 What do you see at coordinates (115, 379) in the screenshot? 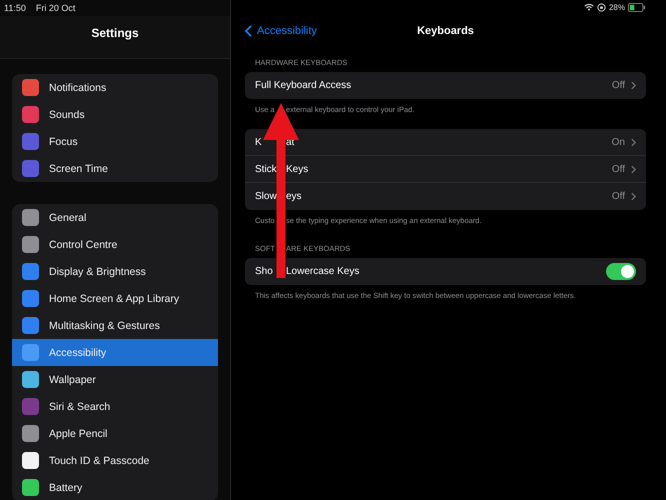
I see `sidebar-item: Wallpaper` at bounding box center [115, 379].